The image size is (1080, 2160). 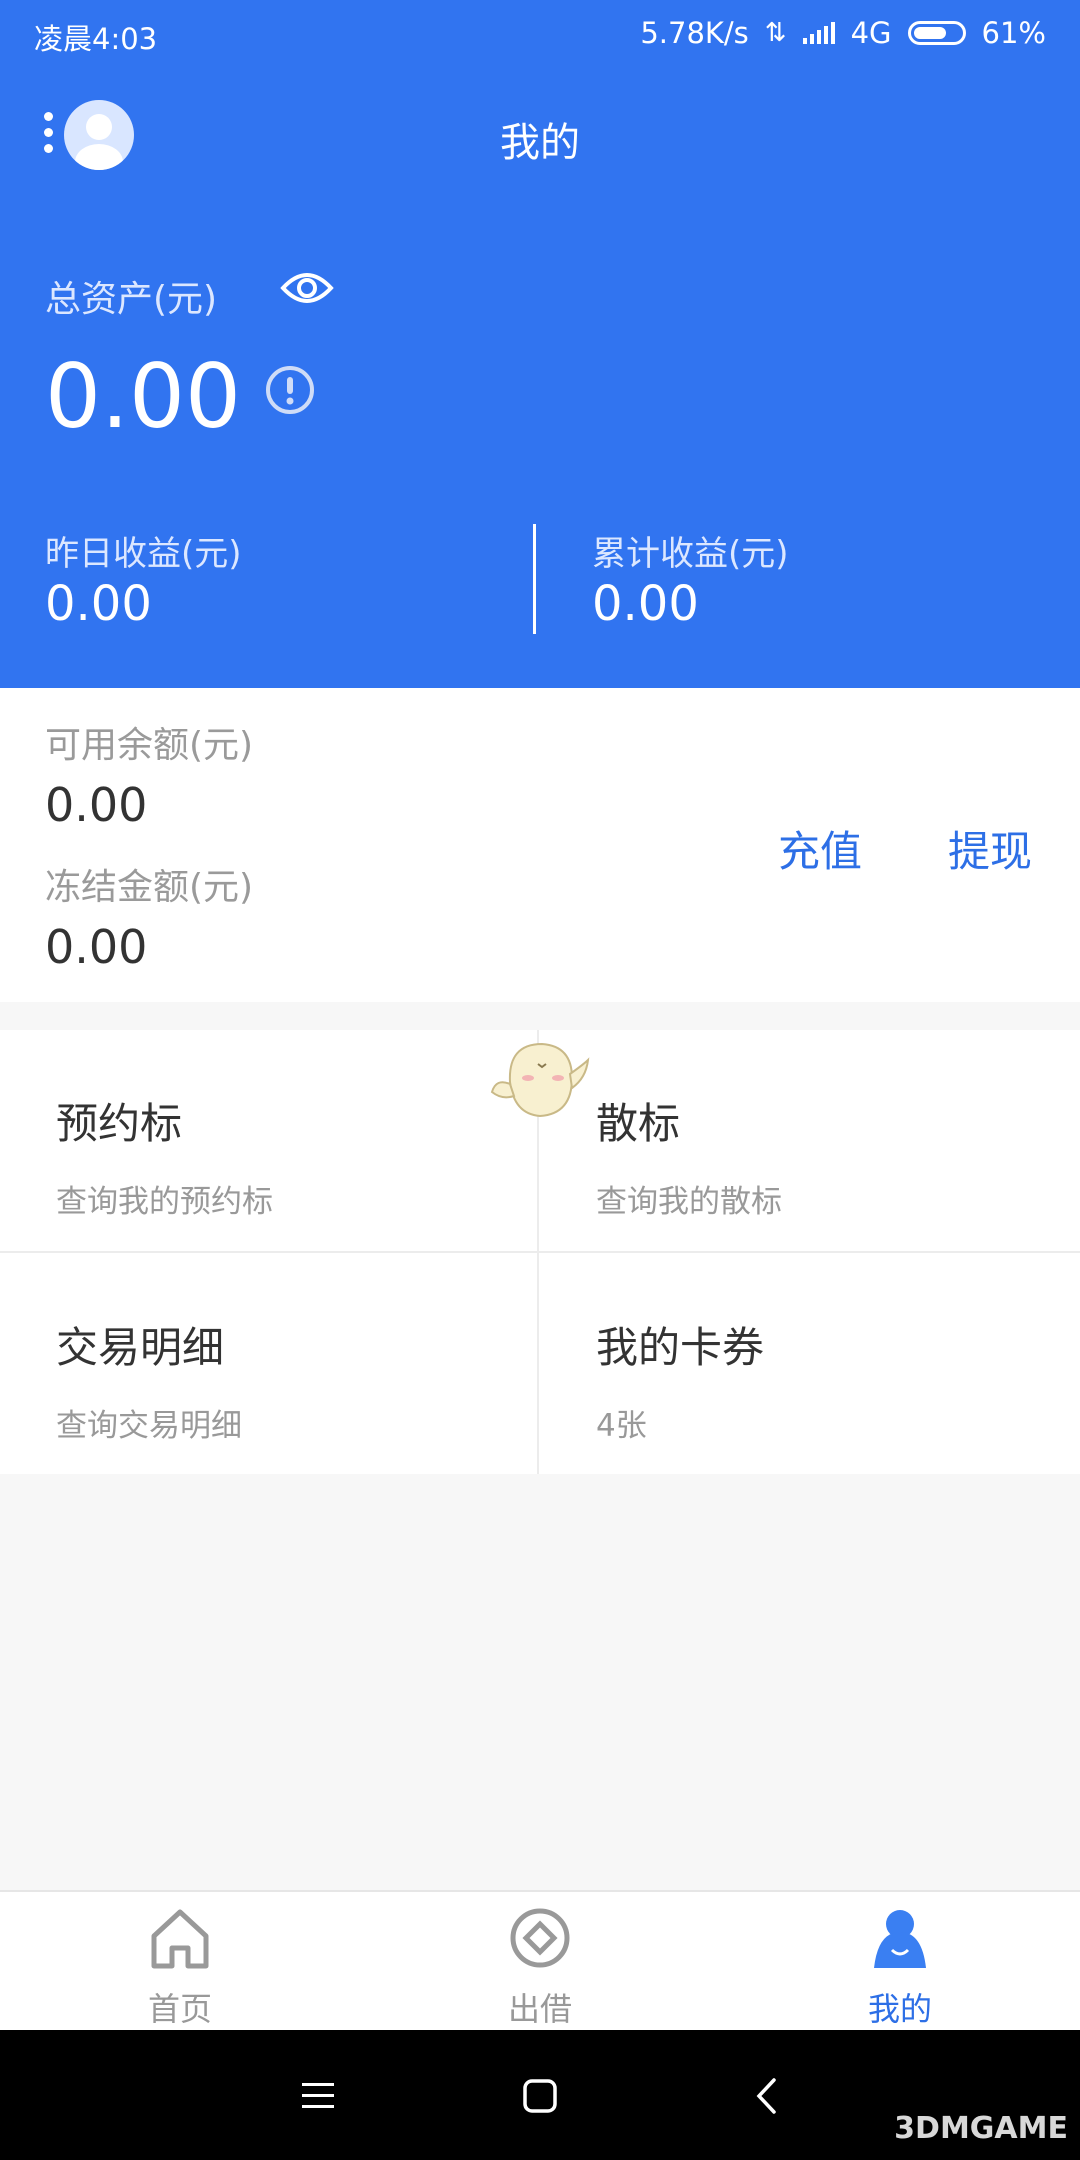 What do you see at coordinates (119, 1123) in the screenshot?
I see `grid-item-title: 预约标` at bounding box center [119, 1123].